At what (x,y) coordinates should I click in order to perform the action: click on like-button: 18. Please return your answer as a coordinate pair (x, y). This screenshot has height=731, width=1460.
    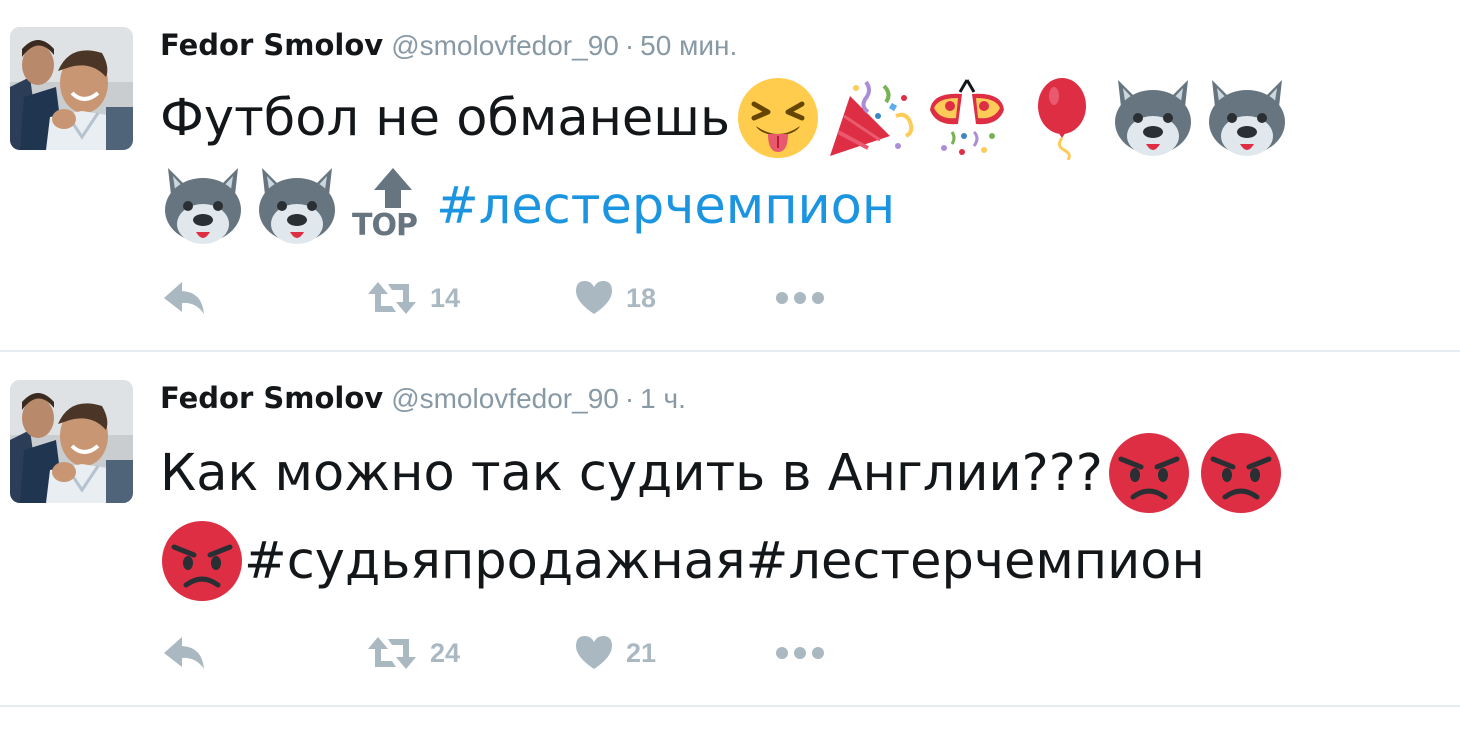
    Looking at the image, I should click on (615, 298).